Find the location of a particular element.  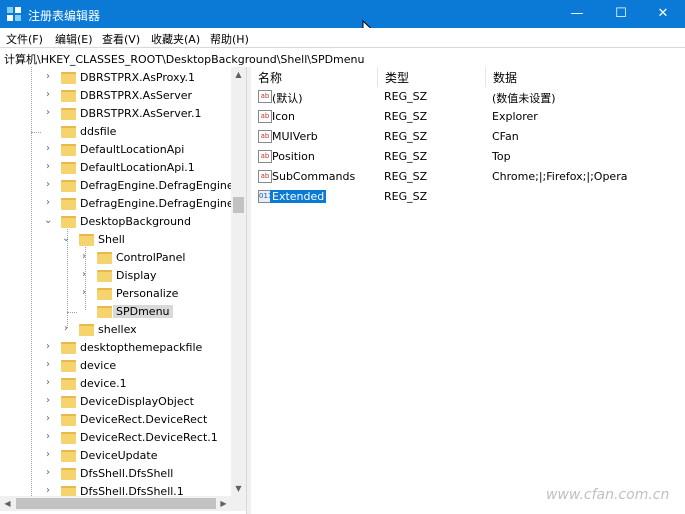

tree-item: › DfsShell.DfsShell.1 is located at coordinates (116, 489).